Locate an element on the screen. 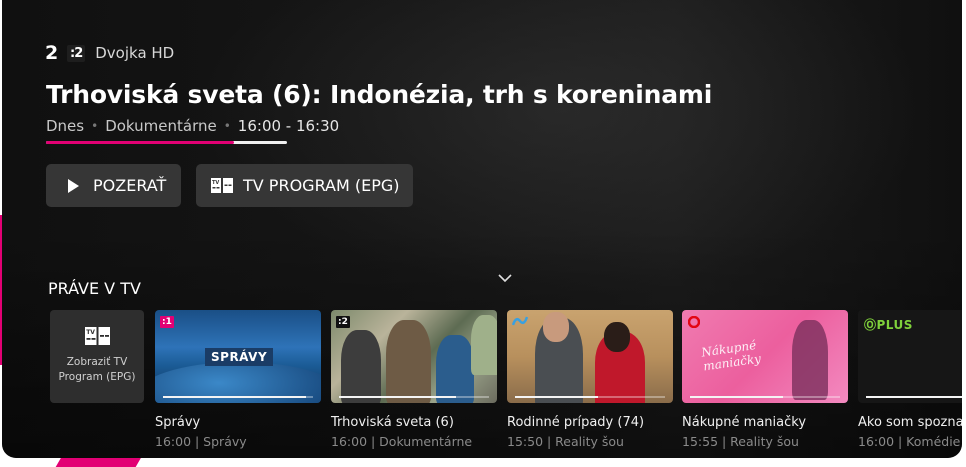 This screenshot has height=467, width=966. channel-name: Dvojka HD is located at coordinates (135, 53).